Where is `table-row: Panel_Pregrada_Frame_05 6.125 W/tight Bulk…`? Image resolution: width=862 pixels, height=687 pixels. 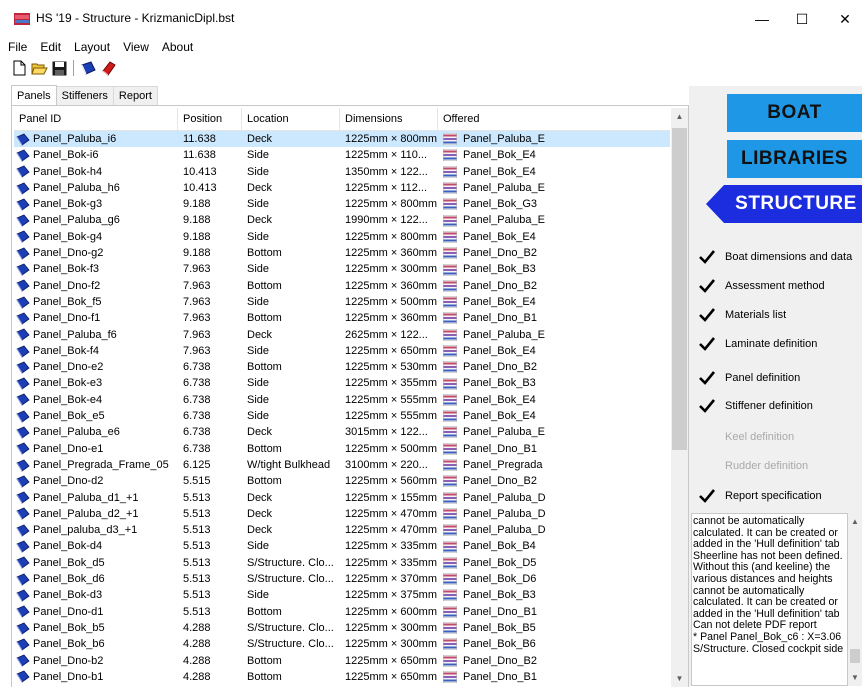 table-row: Panel_Pregrada_Frame_05 6.125 W/tight Bulk… is located at coordinates (342, 465).